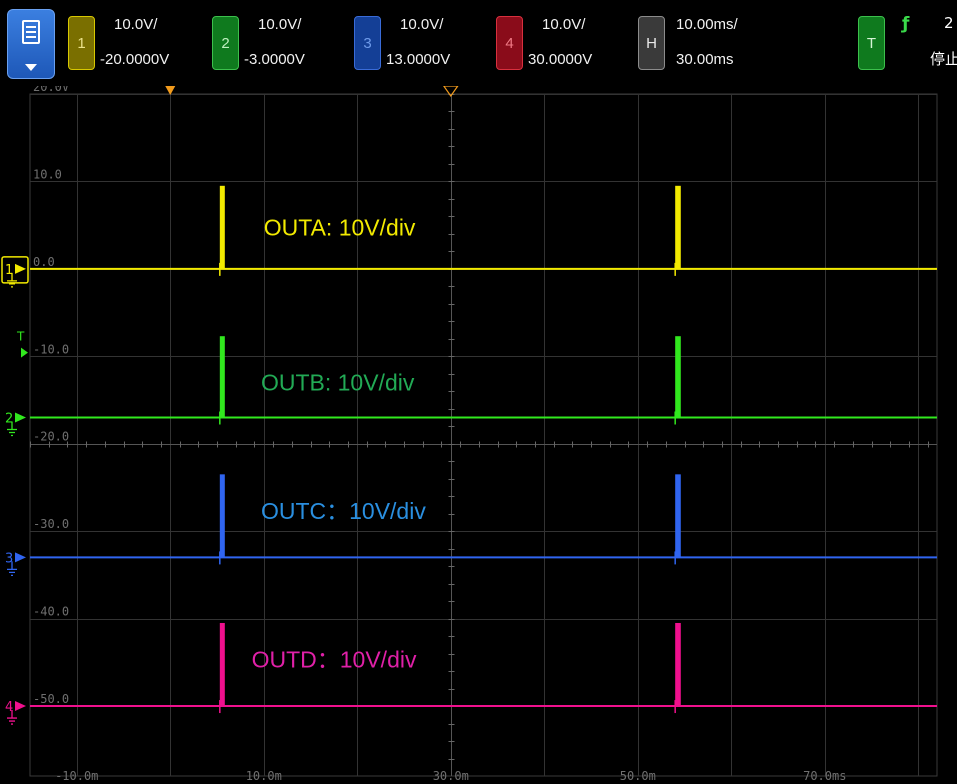 The width and height of the screenshot is (957, 784). What do you see at coordinates (340, 228) in the screenshot?
I see `series-label-1: OUTA: 10V/div` at bounding box center [340, 228].